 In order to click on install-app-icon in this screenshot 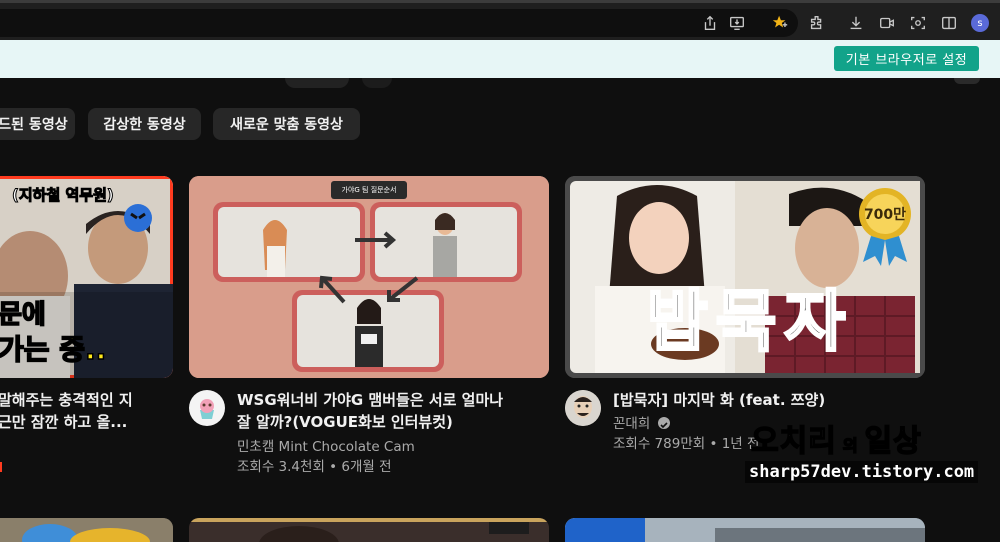, I will do `click(737, 23)`.